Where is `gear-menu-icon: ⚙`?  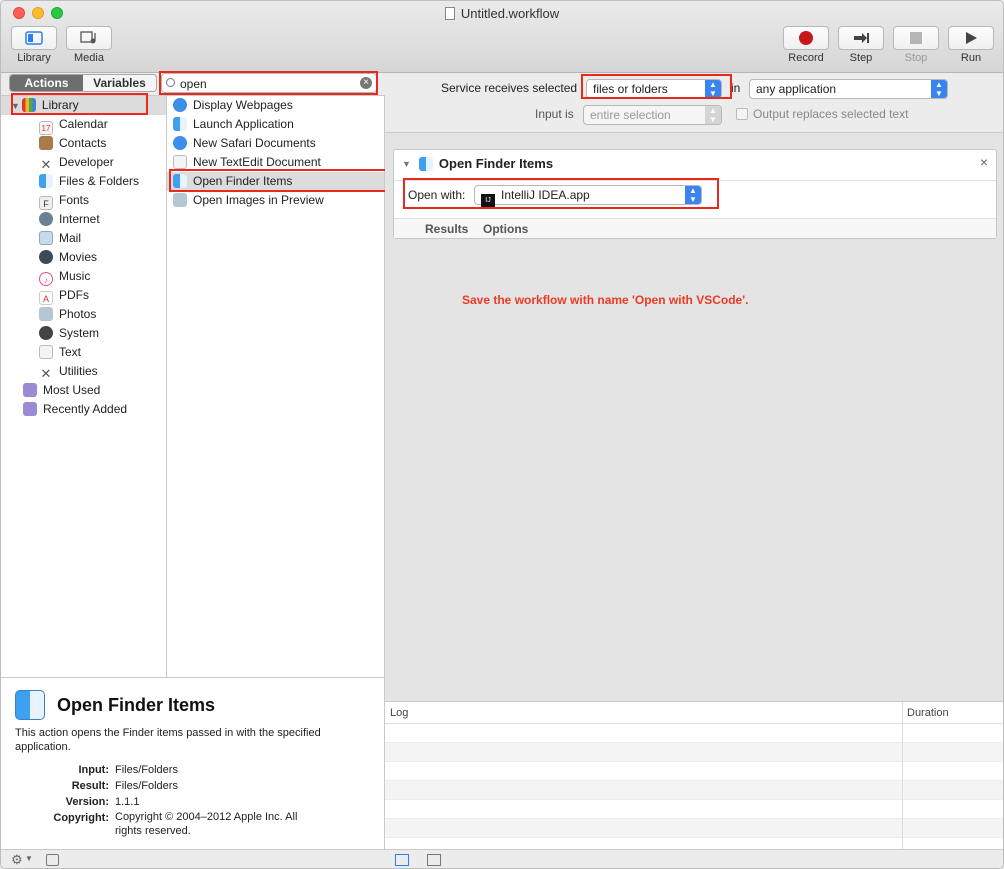 gear-menu-icon: ⚙ is located at coordinates (17, 860).